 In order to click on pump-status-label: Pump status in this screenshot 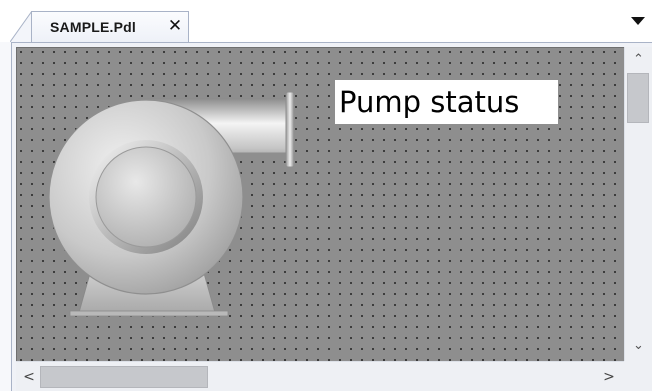, I will do `click(446, 102)`.